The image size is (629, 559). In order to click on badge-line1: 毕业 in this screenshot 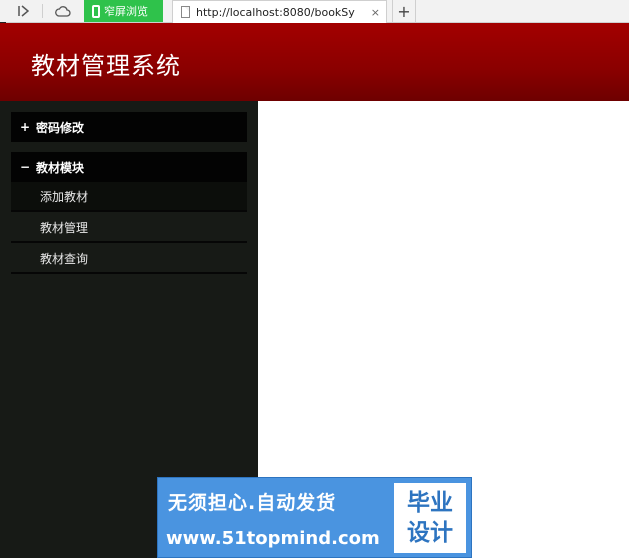, I will do `click(430, 503)`.